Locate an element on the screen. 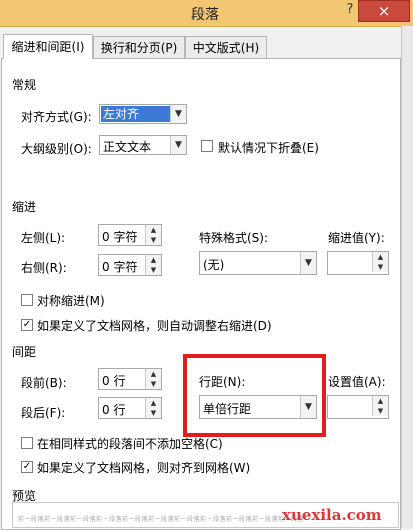 The height and width of the screenshot is (530, 413). right-indent-label: 右侧(R): is located at coordinates (44, 268).